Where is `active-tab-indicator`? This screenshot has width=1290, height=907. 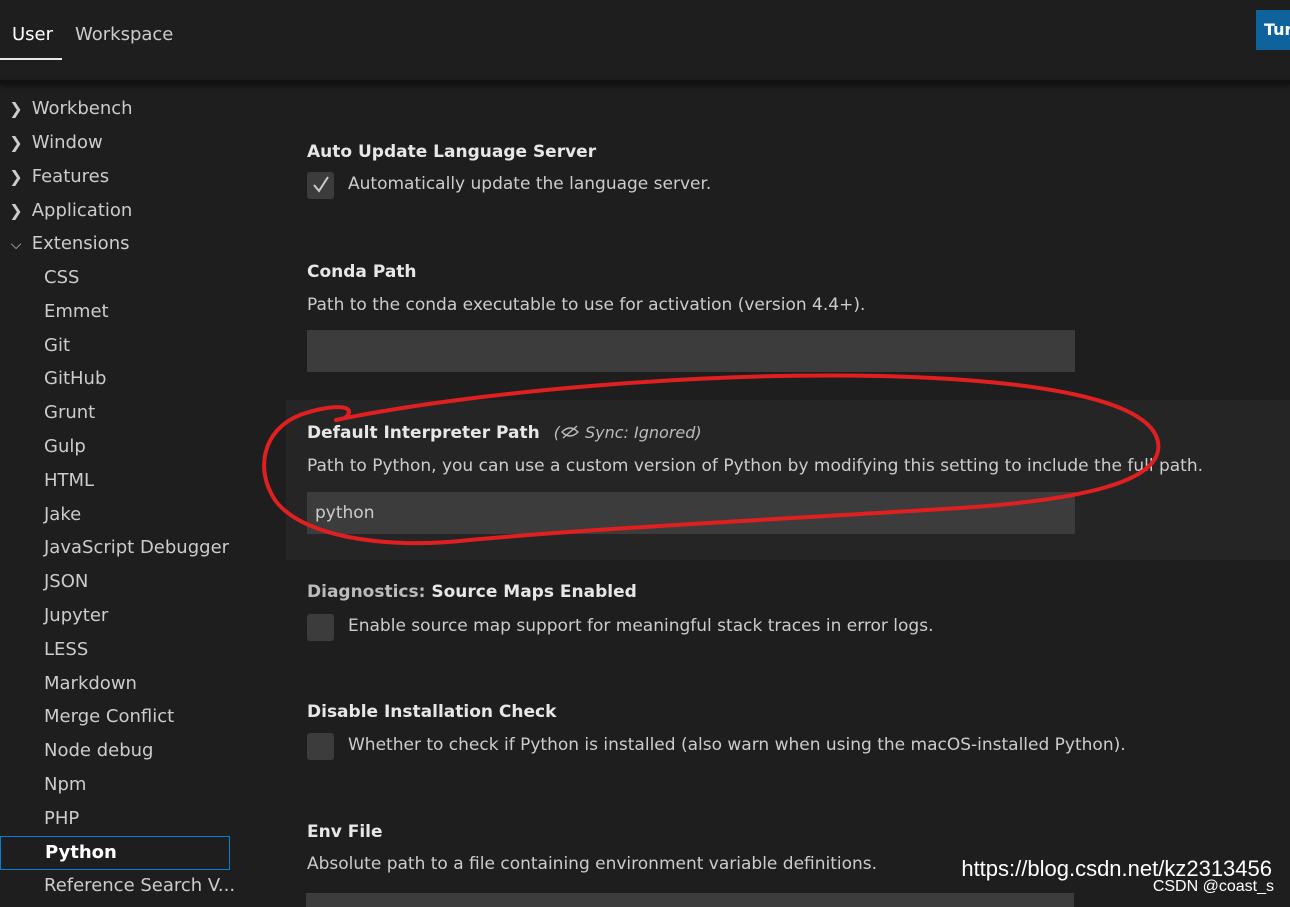 active-tab-indicator is located at coordinates (31, 59).